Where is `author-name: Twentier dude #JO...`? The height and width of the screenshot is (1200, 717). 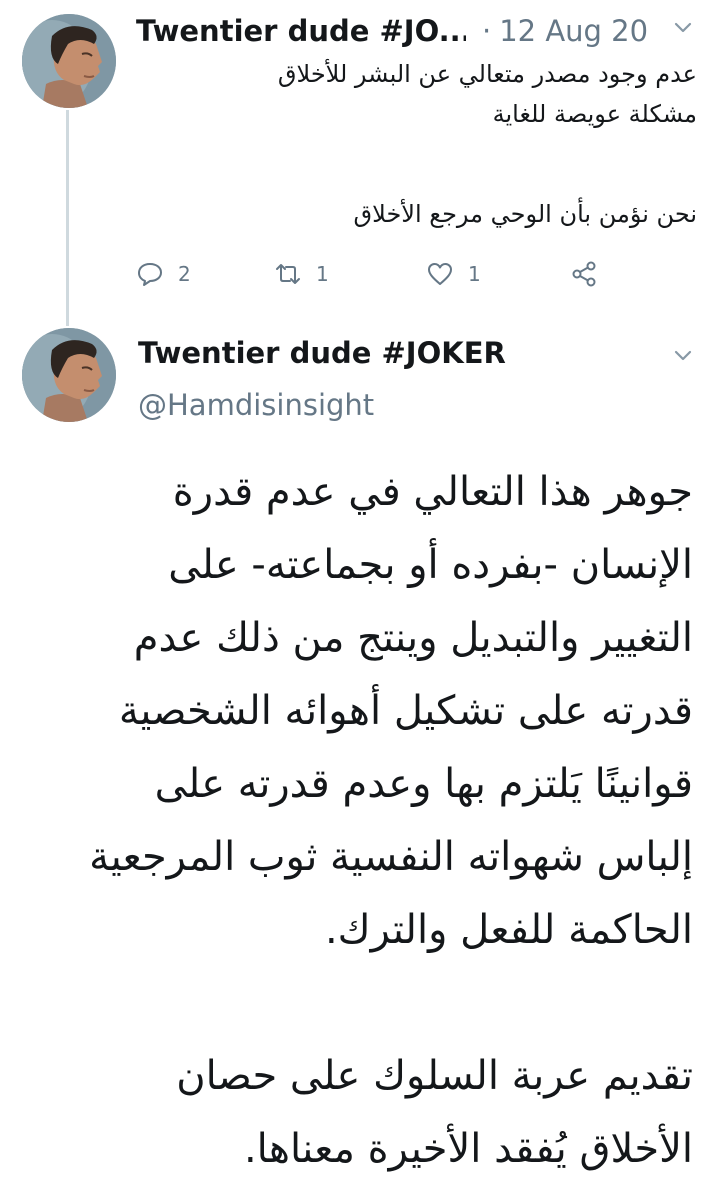 author-name: Twentier dude #JO... is located at coordinates (301, 31).